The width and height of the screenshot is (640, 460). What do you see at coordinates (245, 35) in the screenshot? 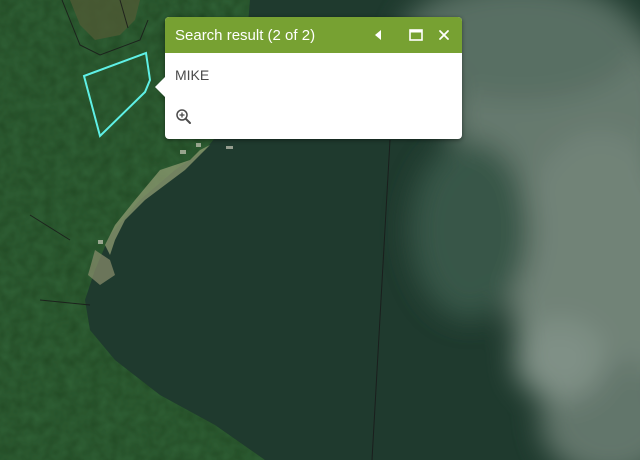
I see `popup-title: Search result (2 of 2)` at bounding box center [245, 35].